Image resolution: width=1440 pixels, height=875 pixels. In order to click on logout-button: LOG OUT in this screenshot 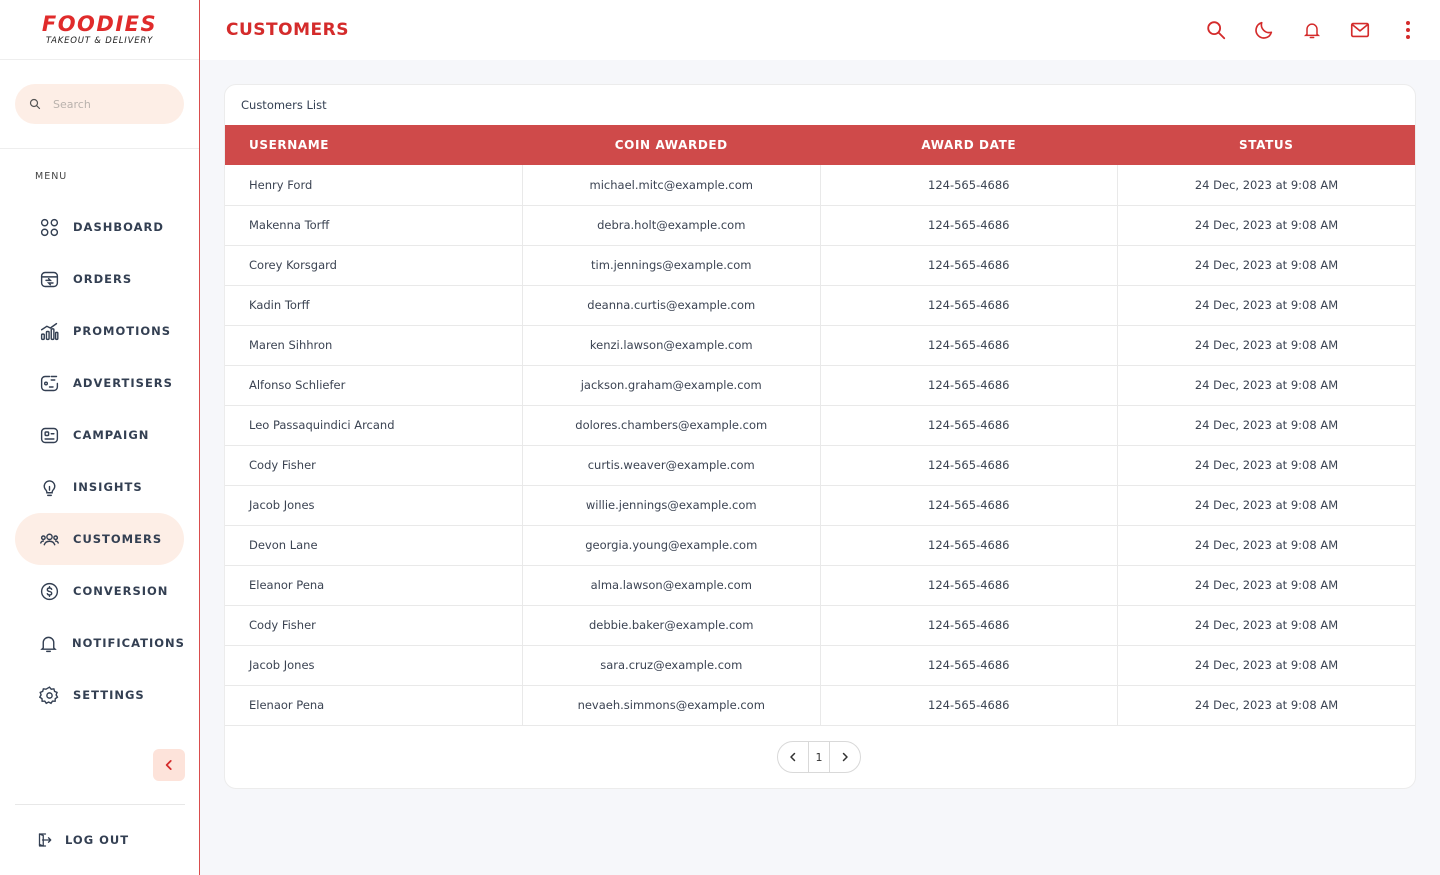, I will do `click(82, 840)`.